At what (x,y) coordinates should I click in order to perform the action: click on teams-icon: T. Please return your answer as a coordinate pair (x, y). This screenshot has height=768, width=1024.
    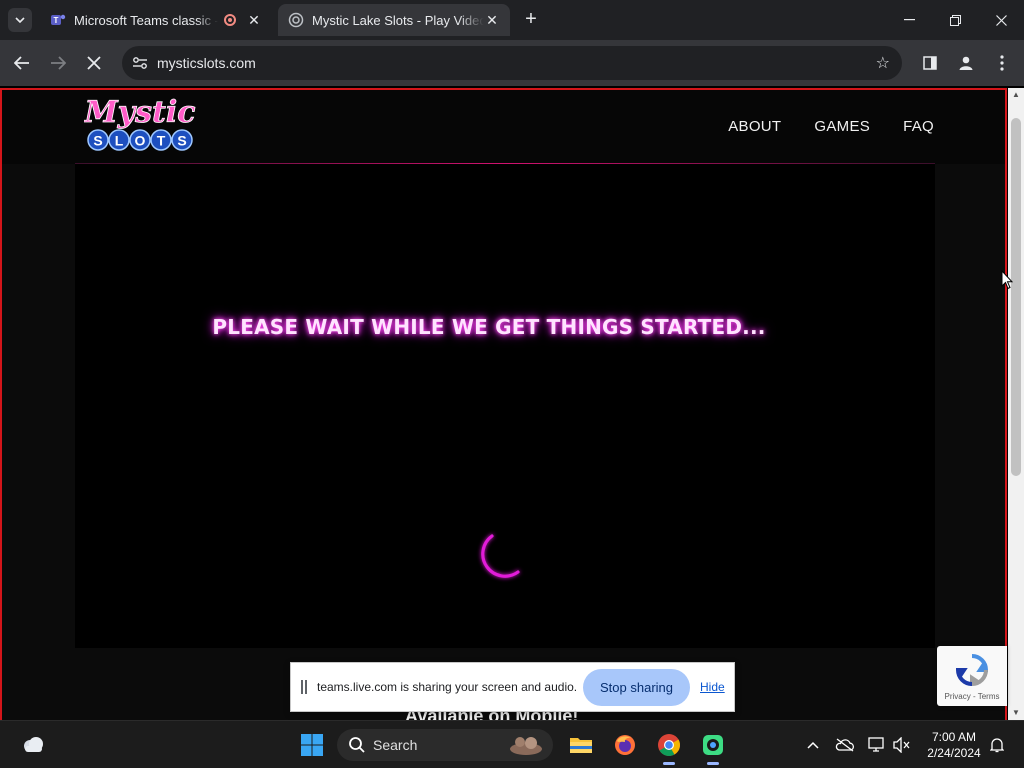
    Looking at the image, I should click on (58, 19).